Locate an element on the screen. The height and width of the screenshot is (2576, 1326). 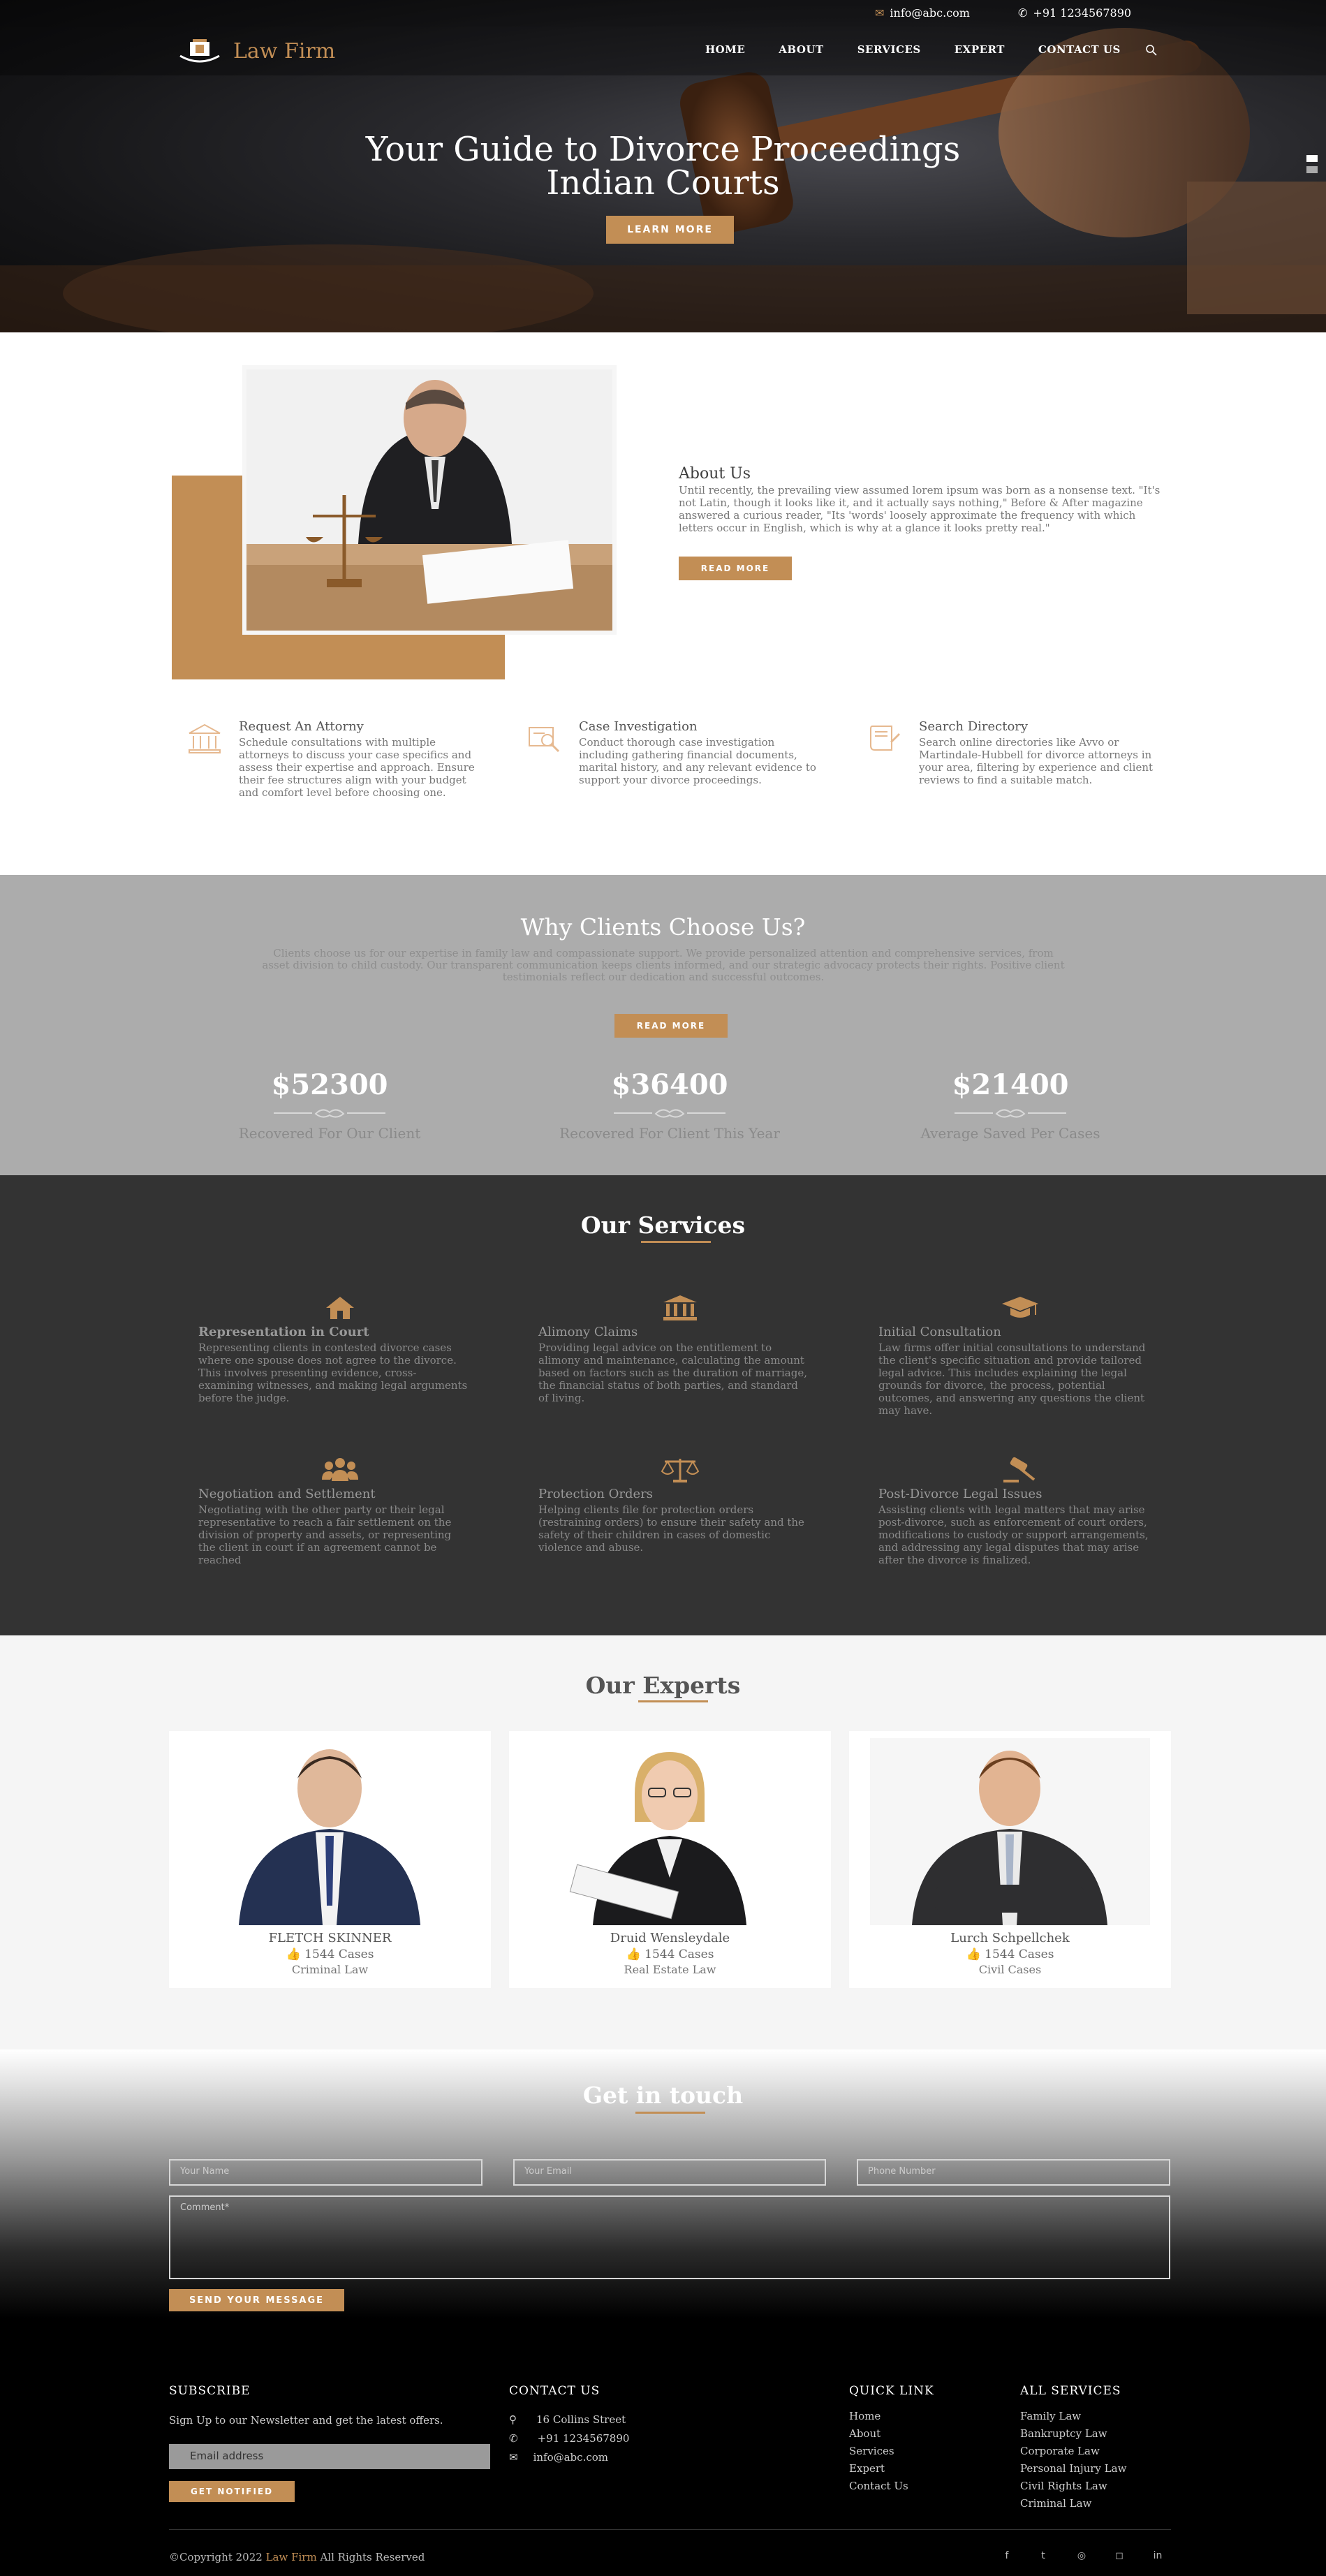
slider-dots is located at coordinates (1312, 165).